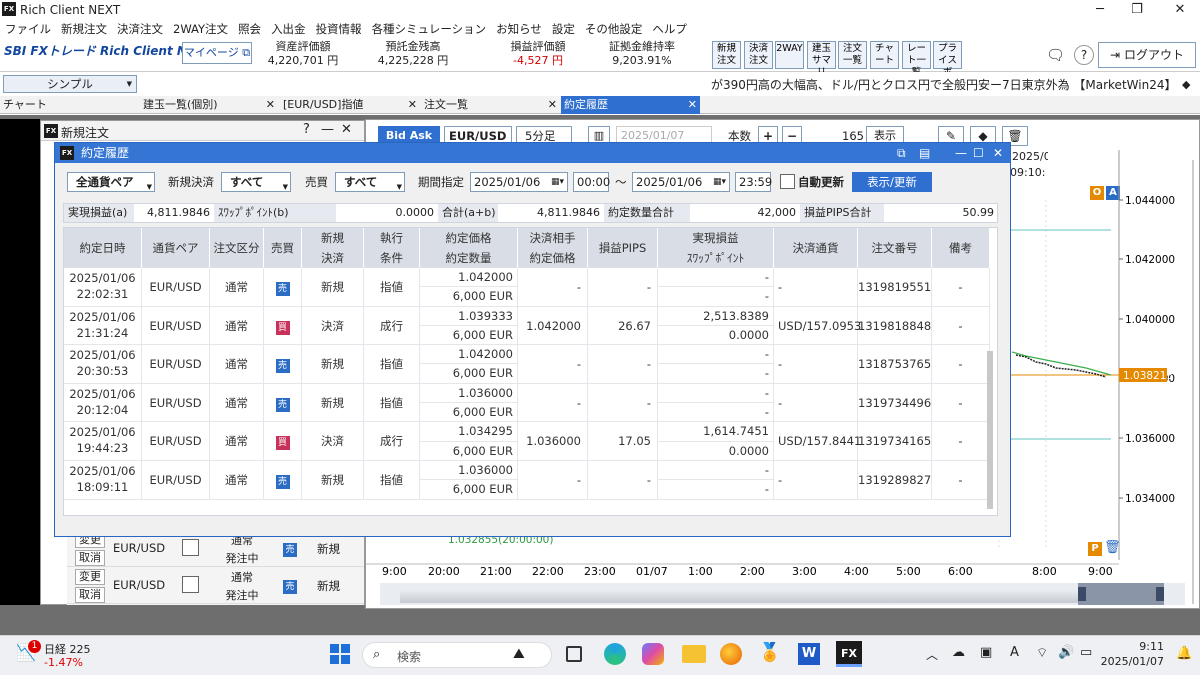 This screenshot has height=675, width=1200. Describe the element at coordinates (932, 654) in the screenshot. I see `chevron-up-icon: ︿` at that location.